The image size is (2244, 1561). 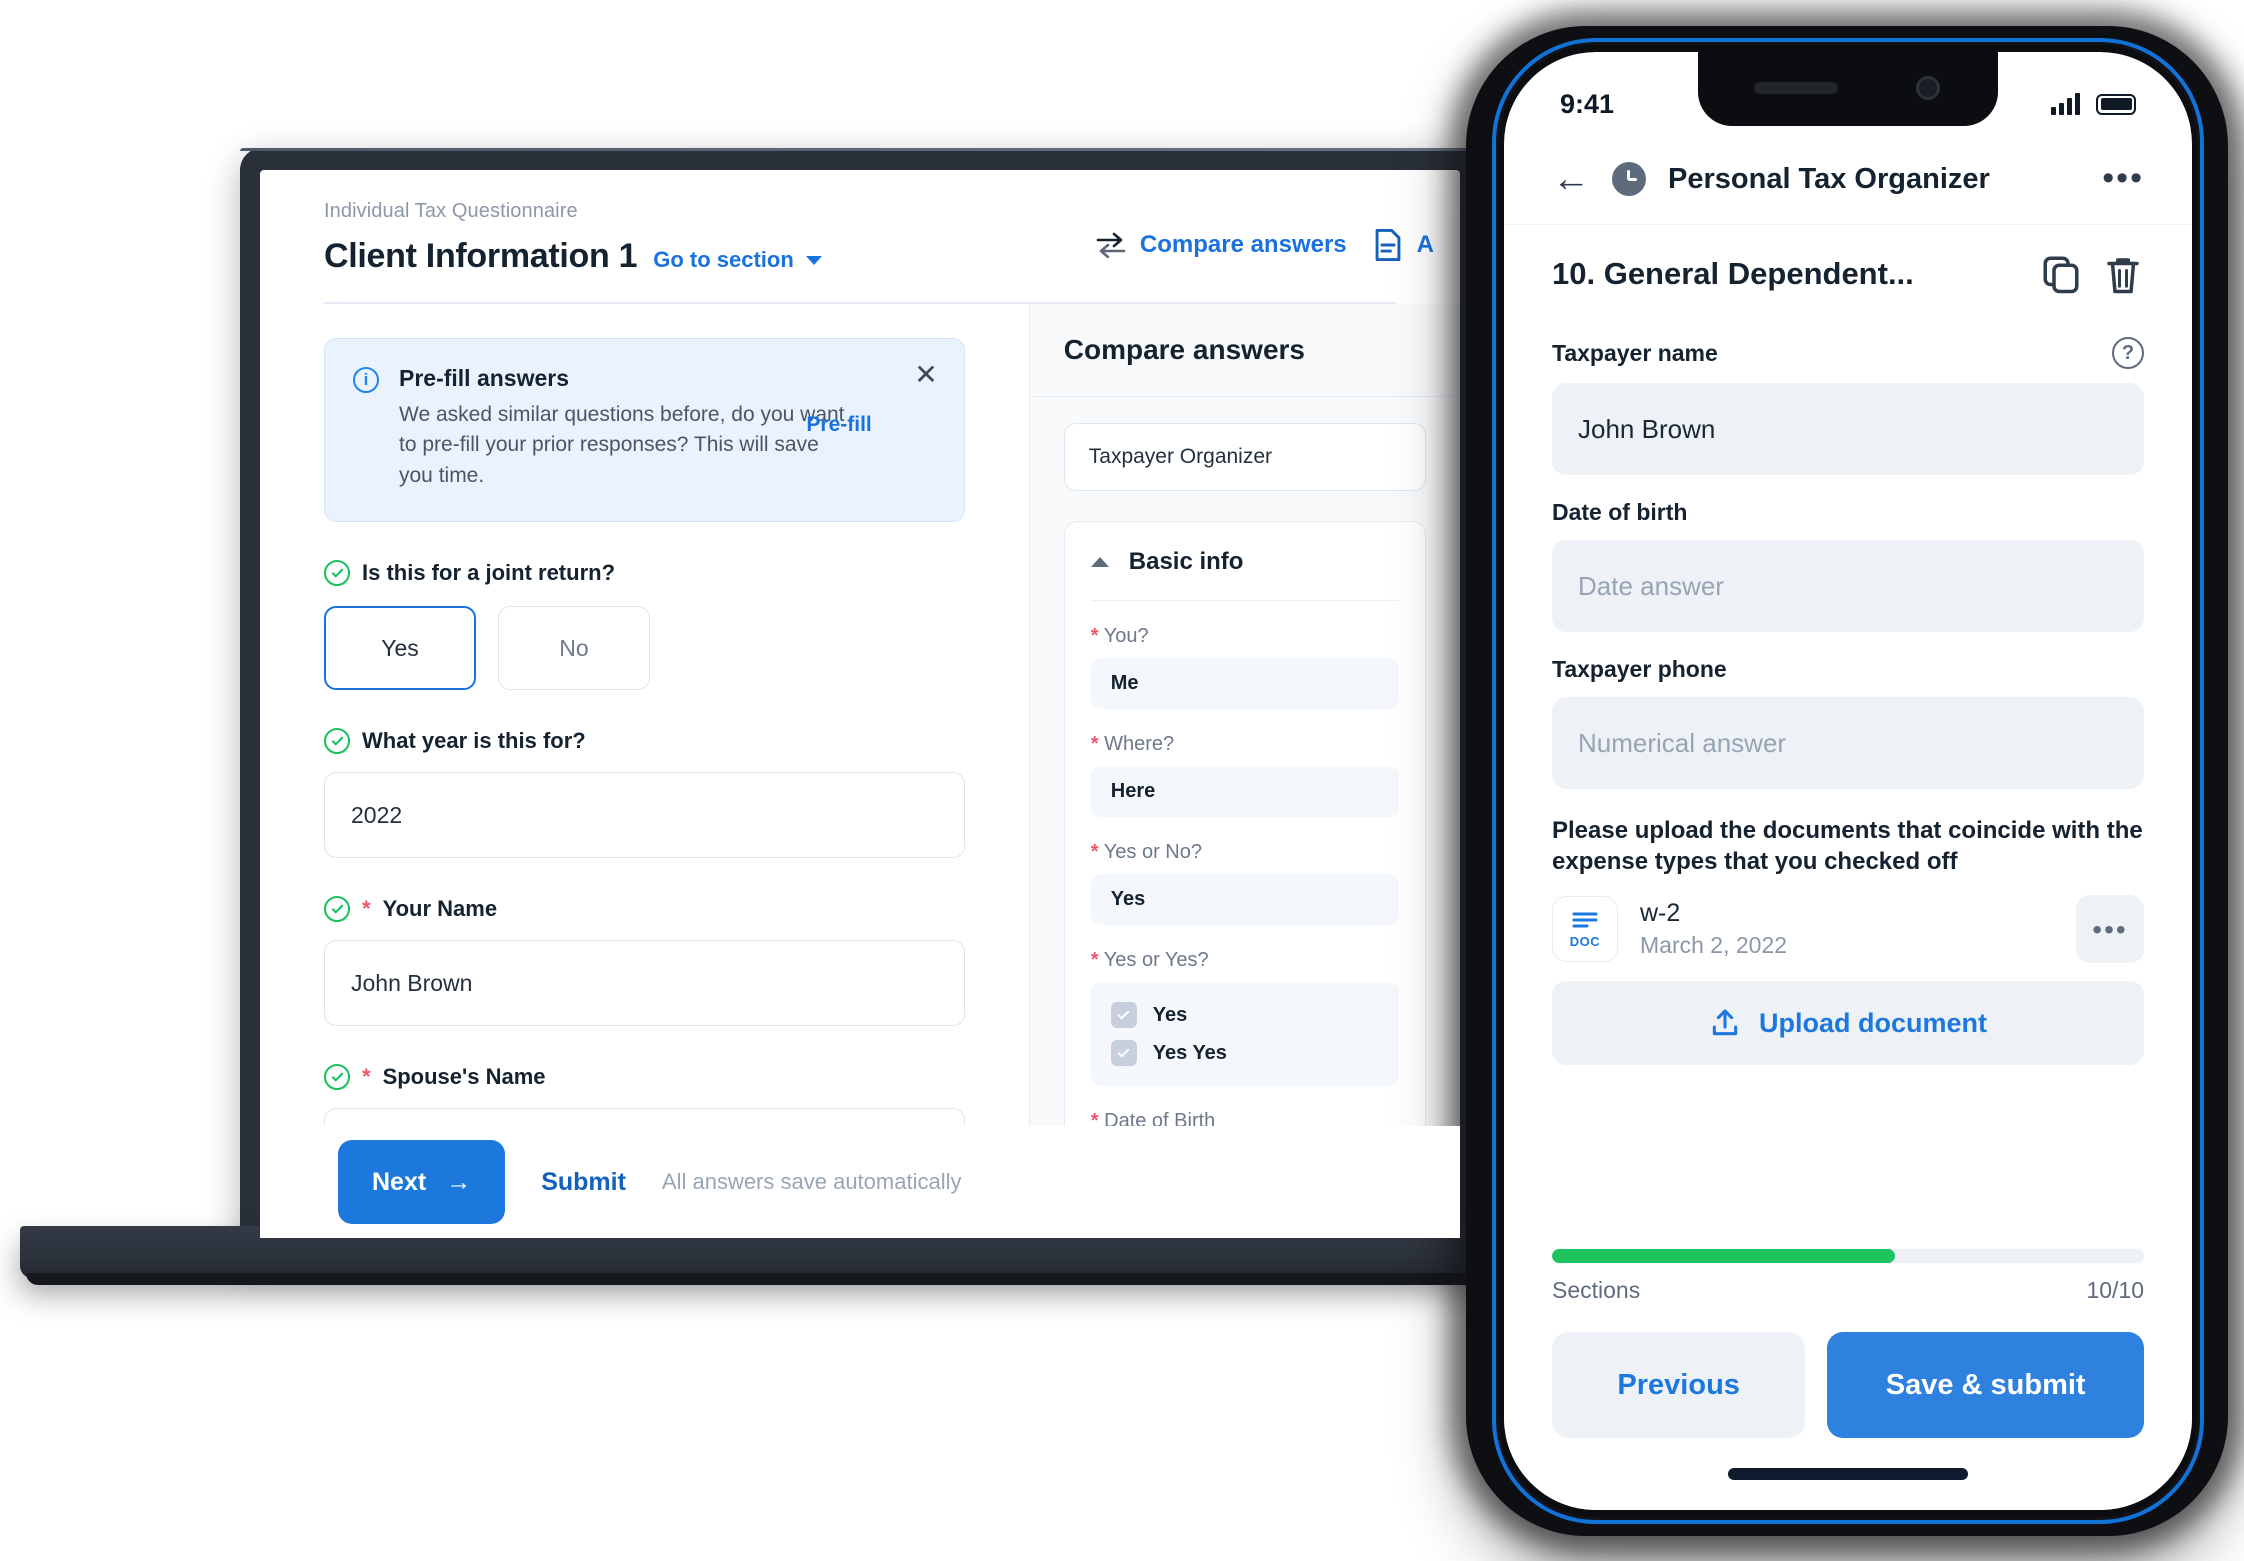 I want to click on tax-year-input: 2022, so click(x=644, y=815).